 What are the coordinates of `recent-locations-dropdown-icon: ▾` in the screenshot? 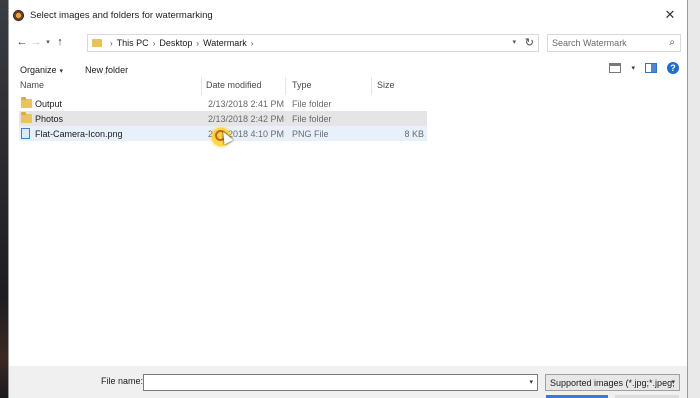 It's located at (48, 42).